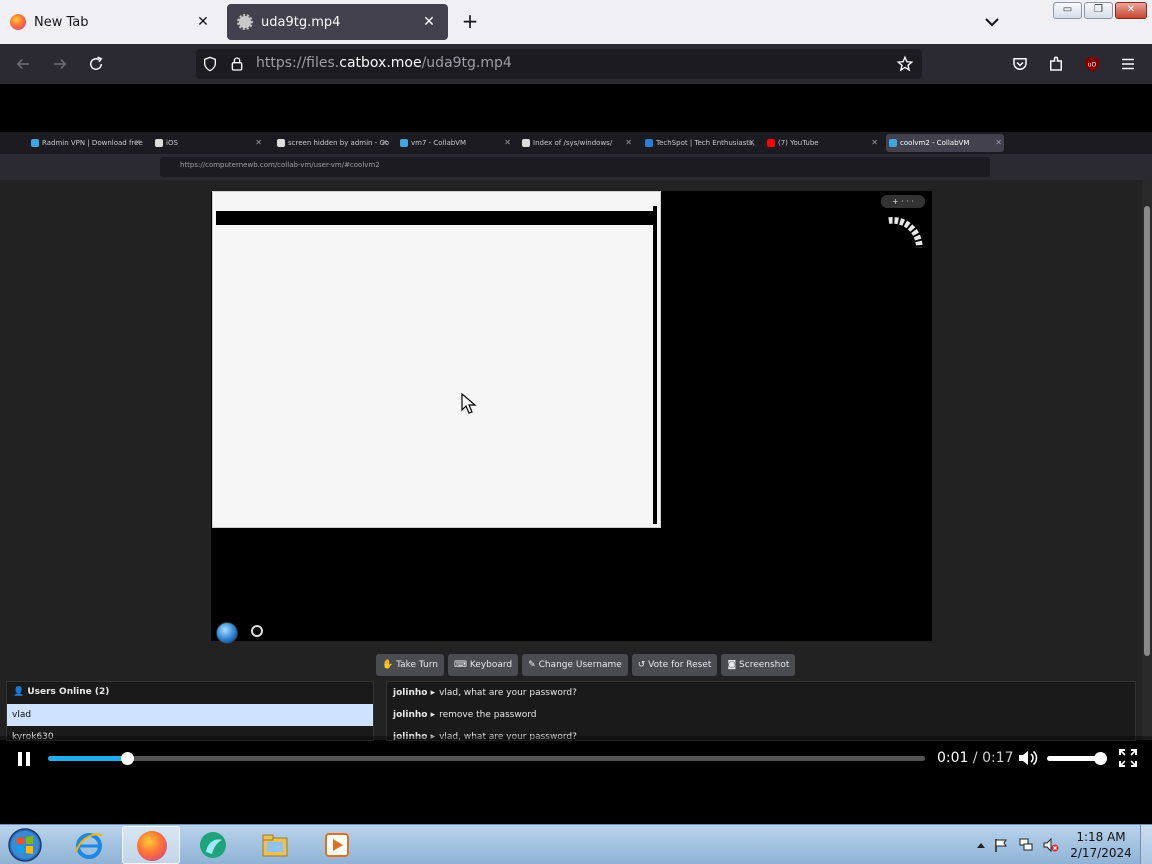 The height and width of the screenshot is (864, 1152). What do you see at coordinates (1051, 845) in the screenshot?
I see `volume-muted-icon` at bounding box center [1051, 845].